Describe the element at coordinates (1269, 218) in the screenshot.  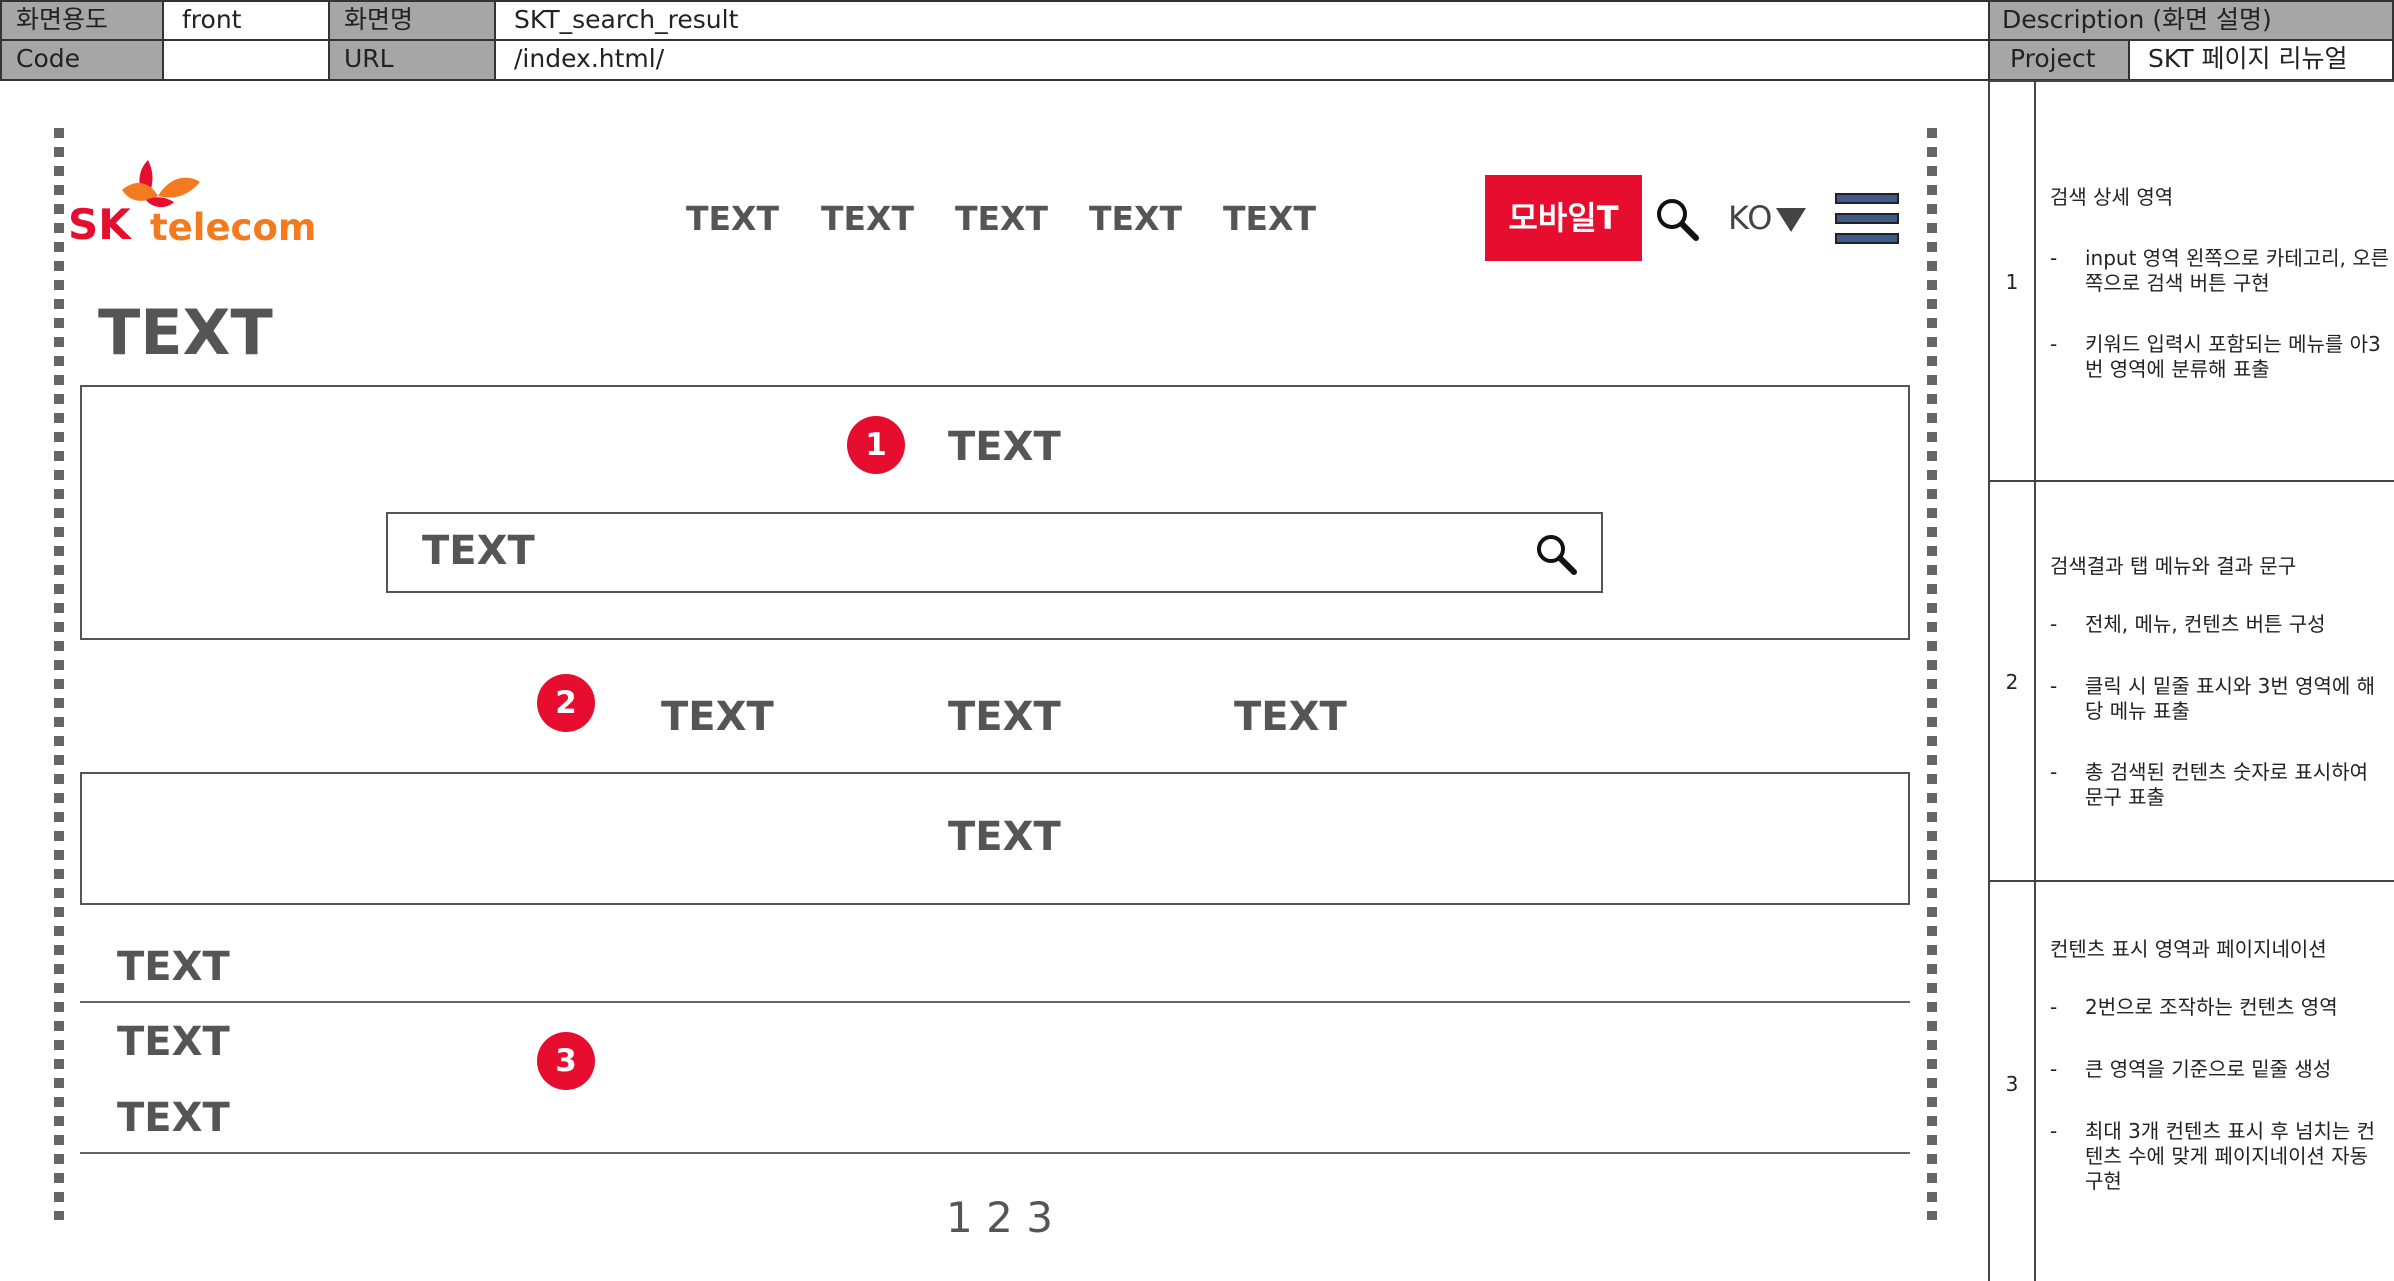
I see `nav-item-5: TEXT` at that location.